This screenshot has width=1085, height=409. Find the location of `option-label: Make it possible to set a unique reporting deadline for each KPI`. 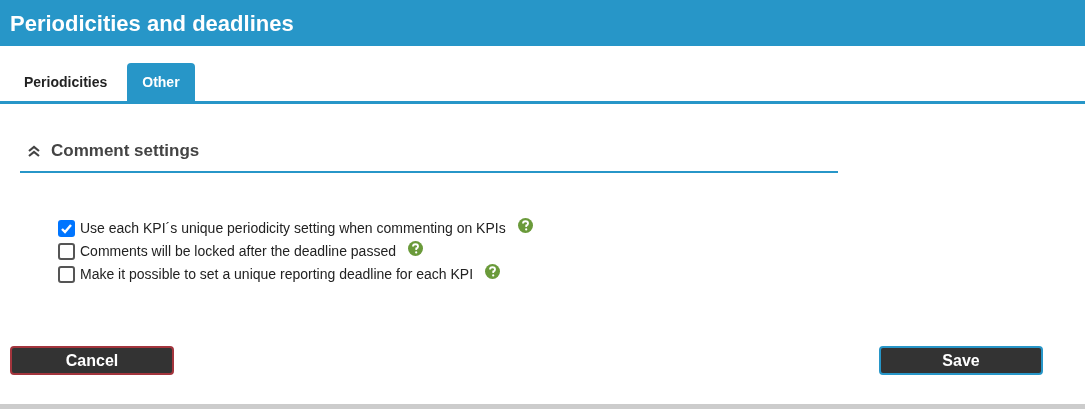

option-label: Make it possible to set a unique reporting deadline for each KPI is located at coordinates (277, 274).